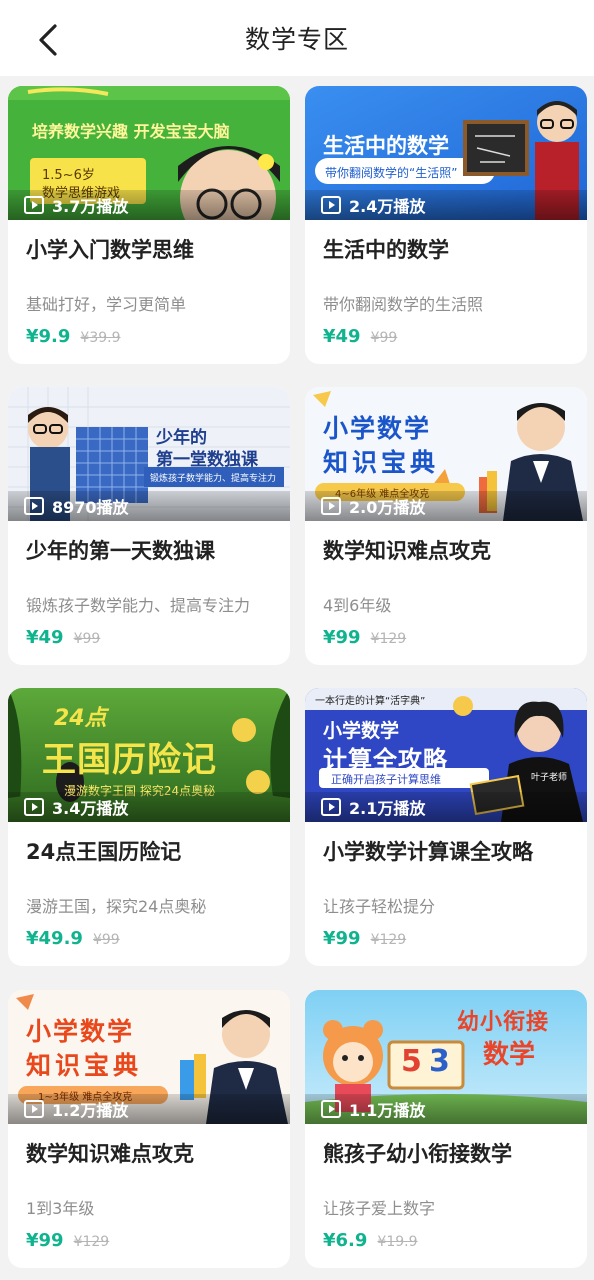 The width and height of the screenshot is (594, 1280). What do you see at coordinates (397, 1242) in the screenshot?
I see `original-price: ¥19.9` at bounding box center [397, 1242].